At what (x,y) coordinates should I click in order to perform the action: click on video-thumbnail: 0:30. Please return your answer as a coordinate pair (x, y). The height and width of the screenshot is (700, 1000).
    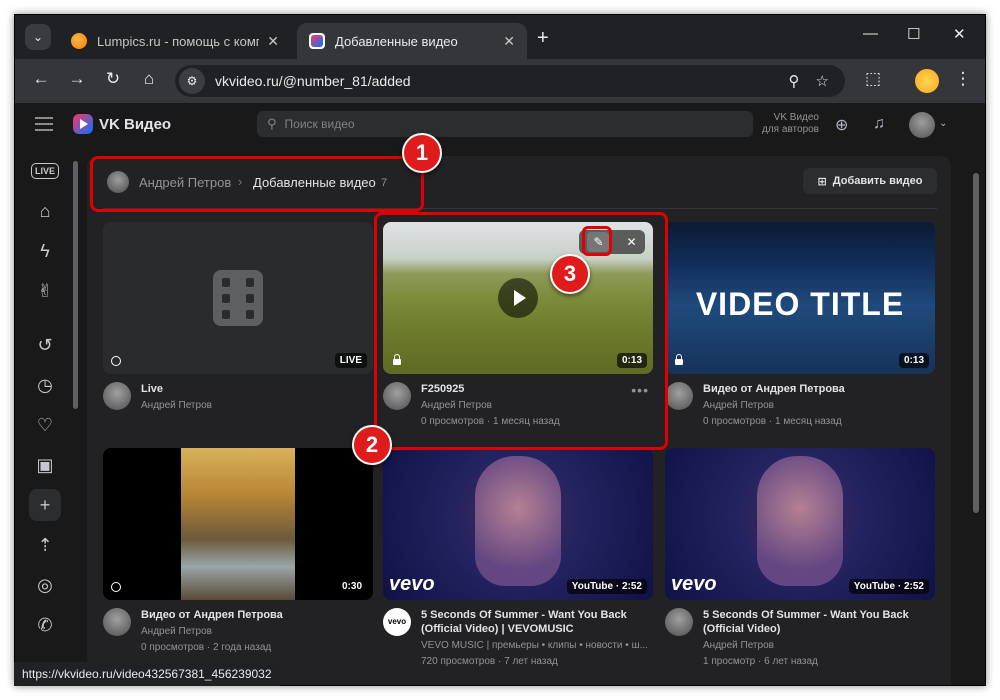
    Looking at the image, I should click on (238, 524).